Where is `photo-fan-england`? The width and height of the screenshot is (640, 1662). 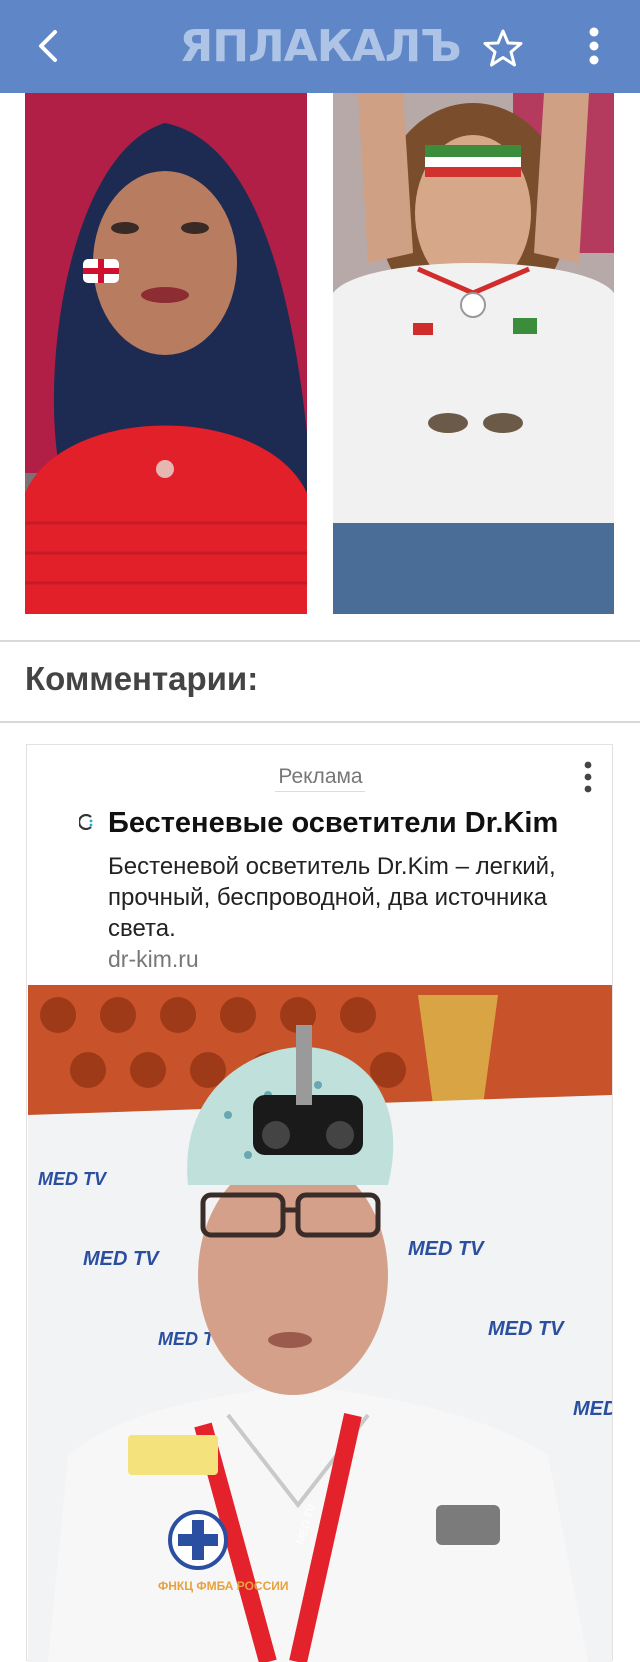
photo-fan-england is located at coordinates (166, 353).